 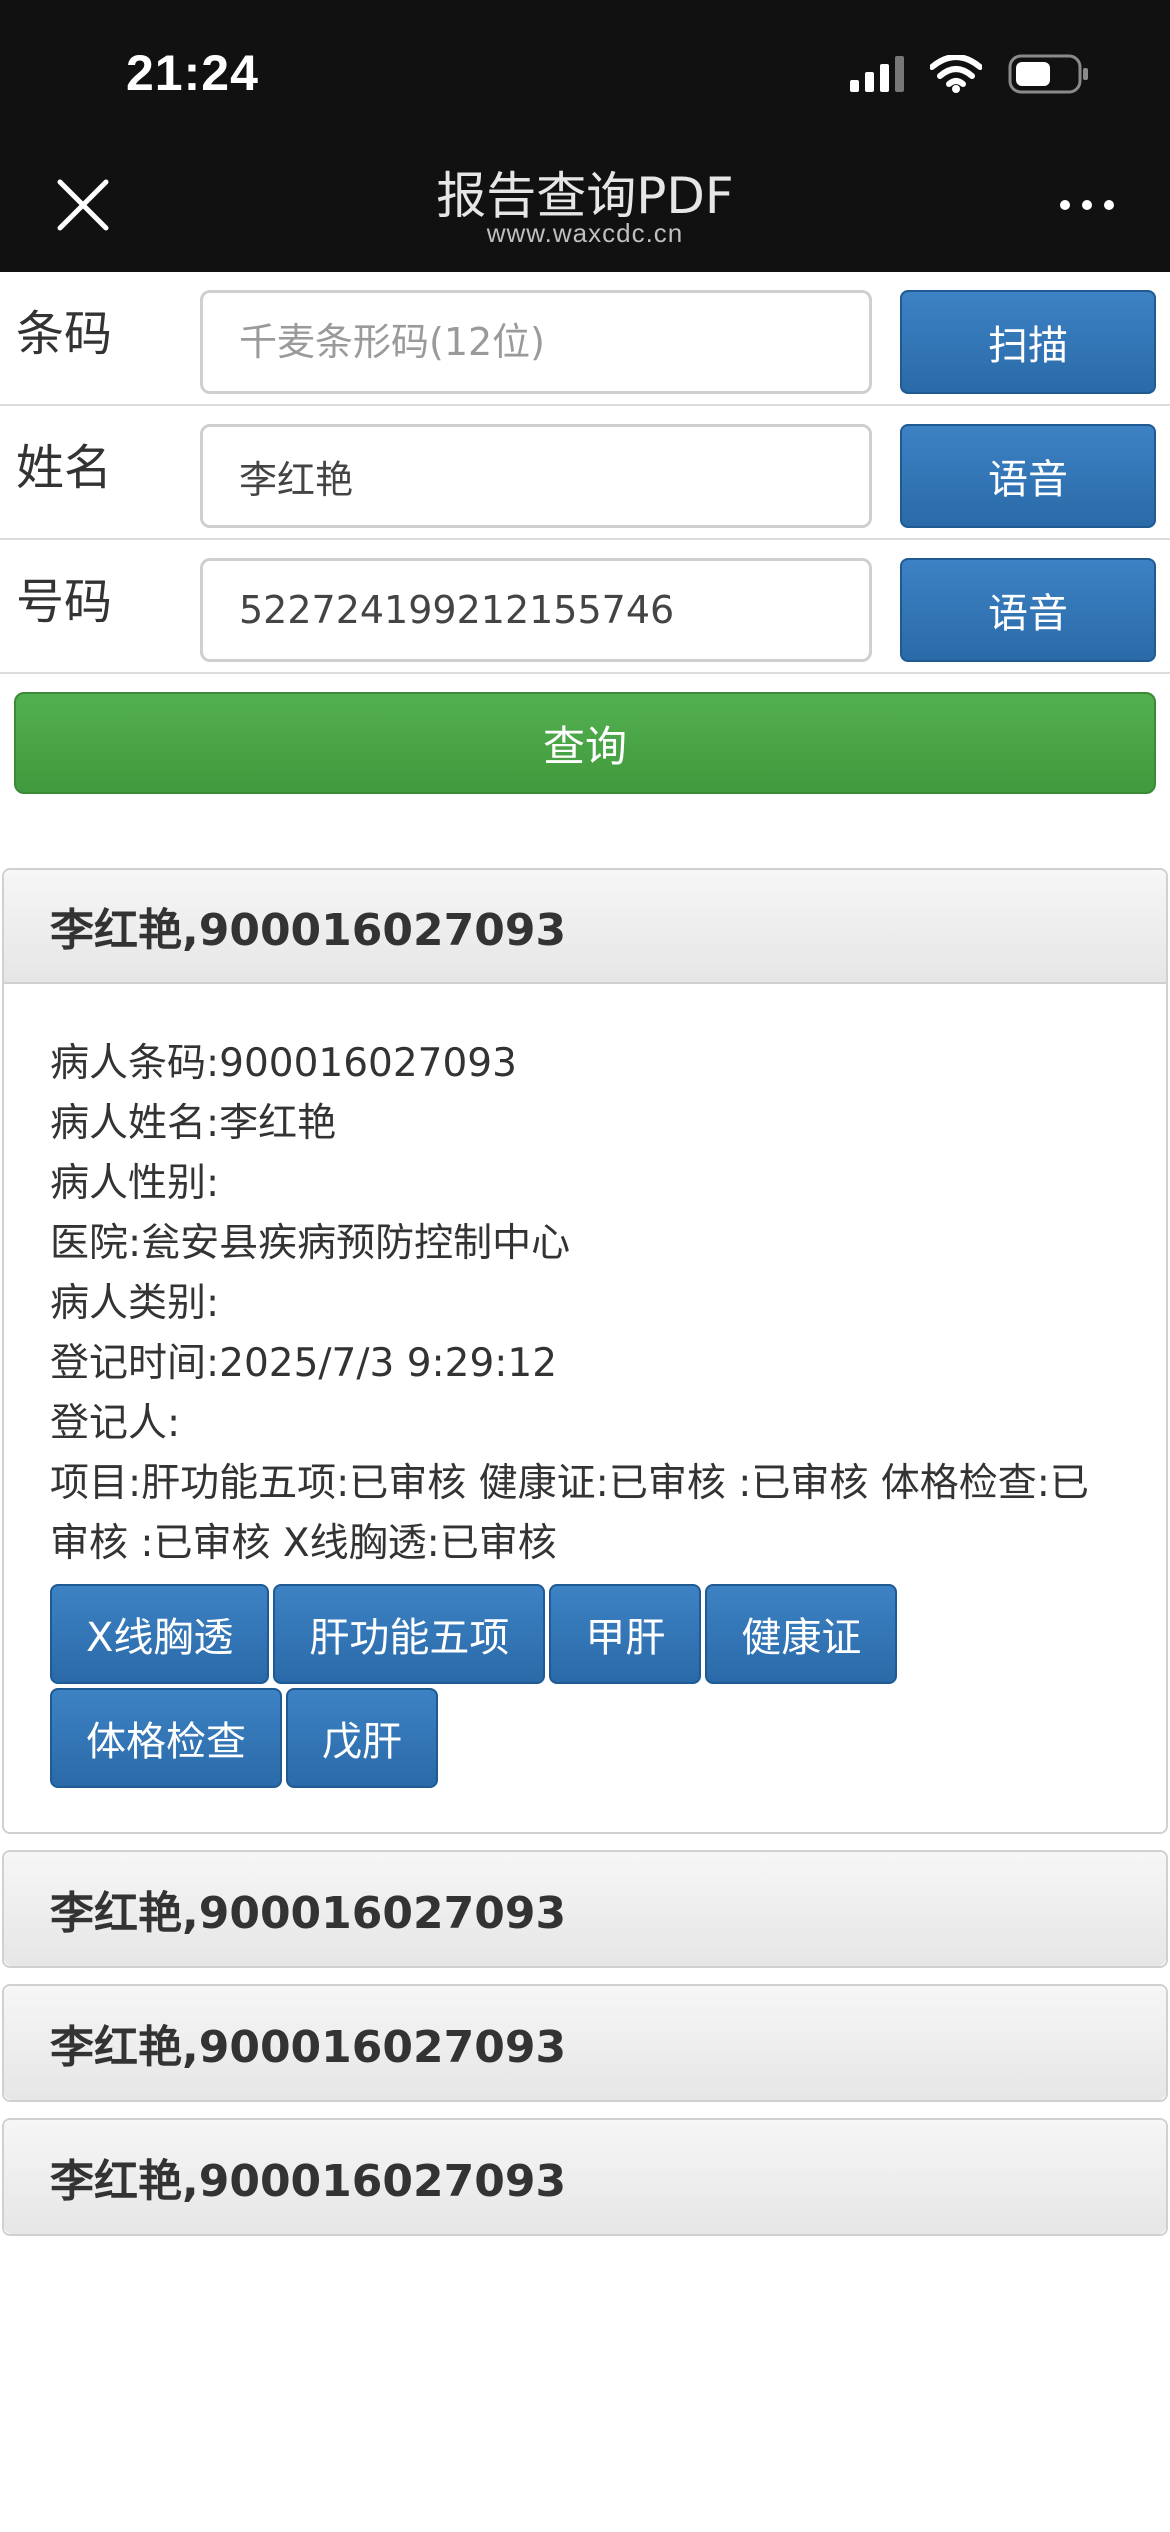 What do you see at coordinates (115, 1423) in the screenshot?
I see `registrar: 登记人:` at bounding box center [115, 1423].